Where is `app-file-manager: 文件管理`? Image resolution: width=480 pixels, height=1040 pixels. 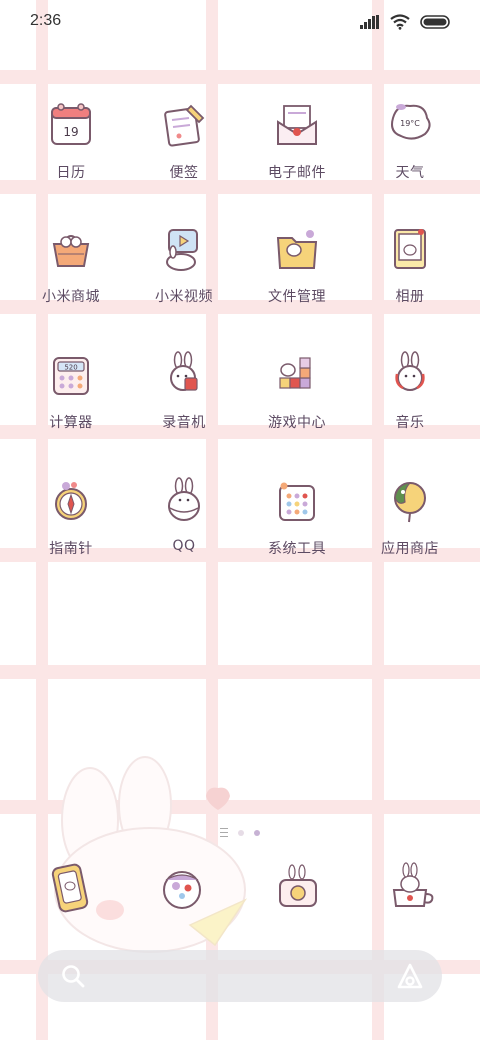 app-file-manager: 文件管理 is located at coordinates (297, 267).